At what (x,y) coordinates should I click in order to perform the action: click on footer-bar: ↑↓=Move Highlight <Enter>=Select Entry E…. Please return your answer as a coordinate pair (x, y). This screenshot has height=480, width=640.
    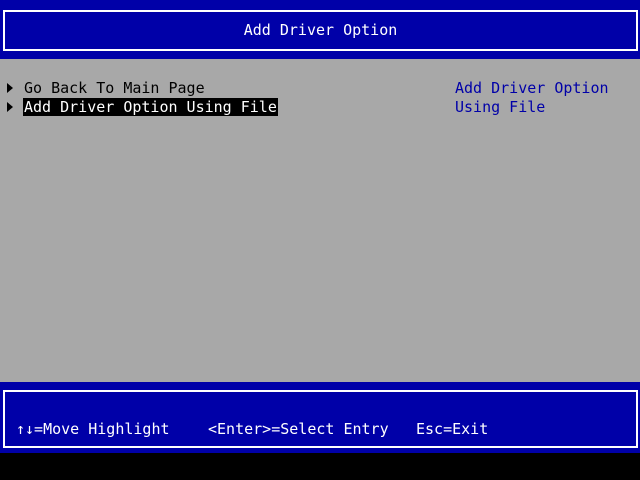
    Looking at the image, I should click on (320, 417).